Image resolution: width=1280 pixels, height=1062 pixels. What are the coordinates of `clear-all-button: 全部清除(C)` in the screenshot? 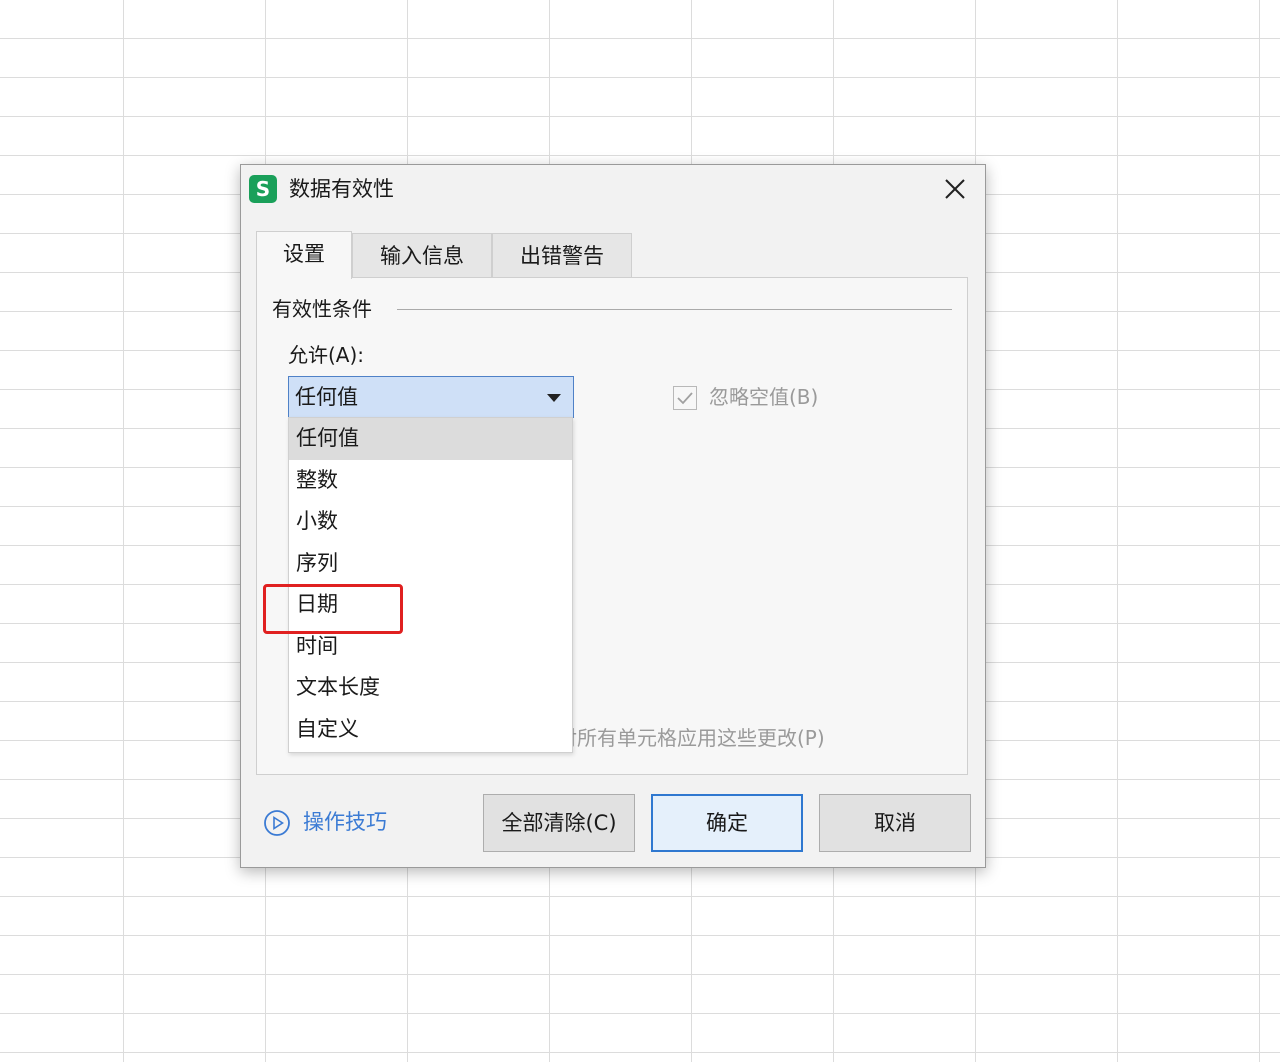 It's located at (559, 823).